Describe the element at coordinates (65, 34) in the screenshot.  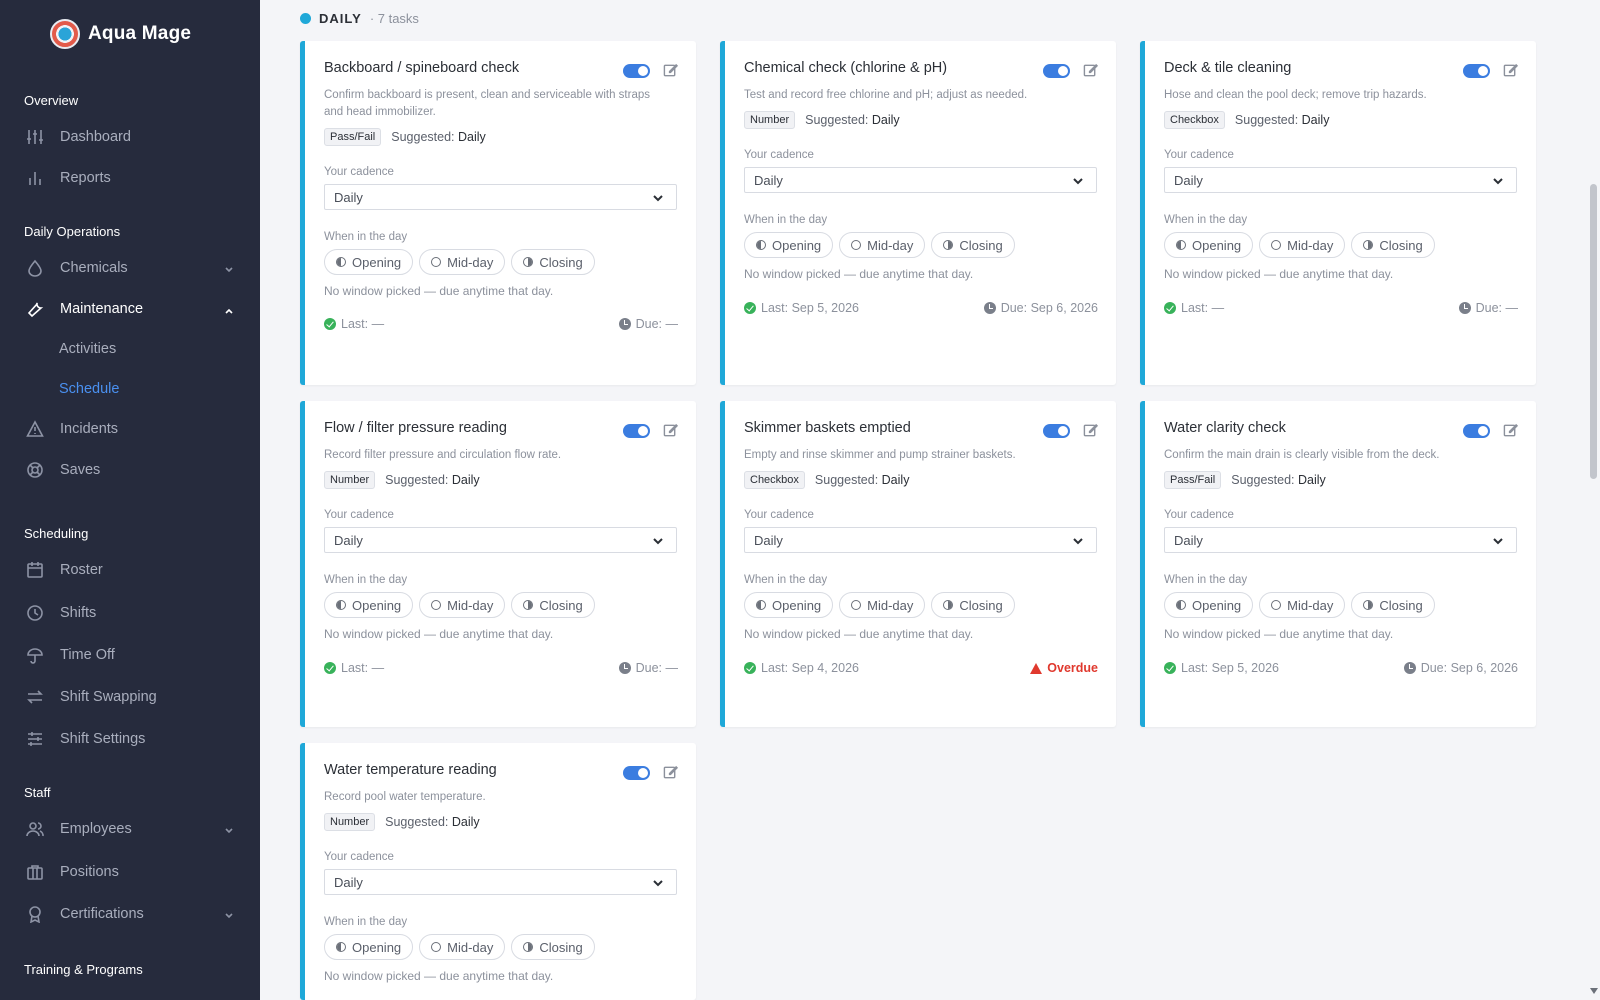
I see `app-logo-icon` at that location.